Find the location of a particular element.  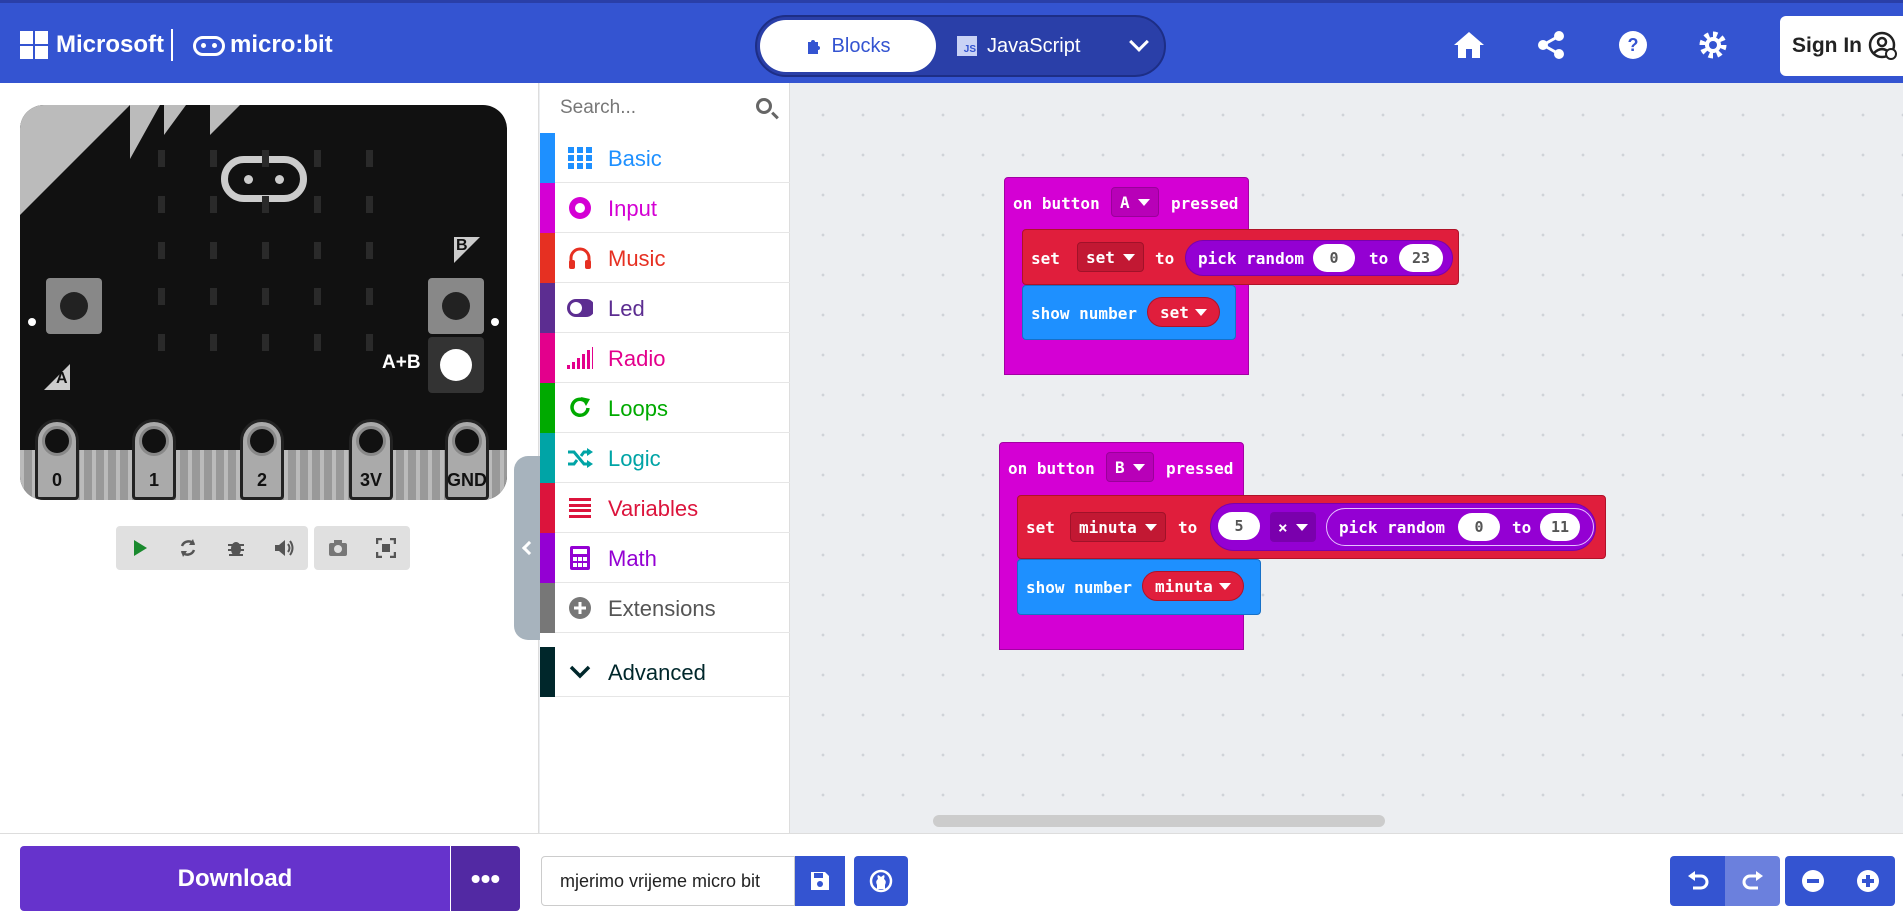

redo-icon is located at coordinates (1752, 881).